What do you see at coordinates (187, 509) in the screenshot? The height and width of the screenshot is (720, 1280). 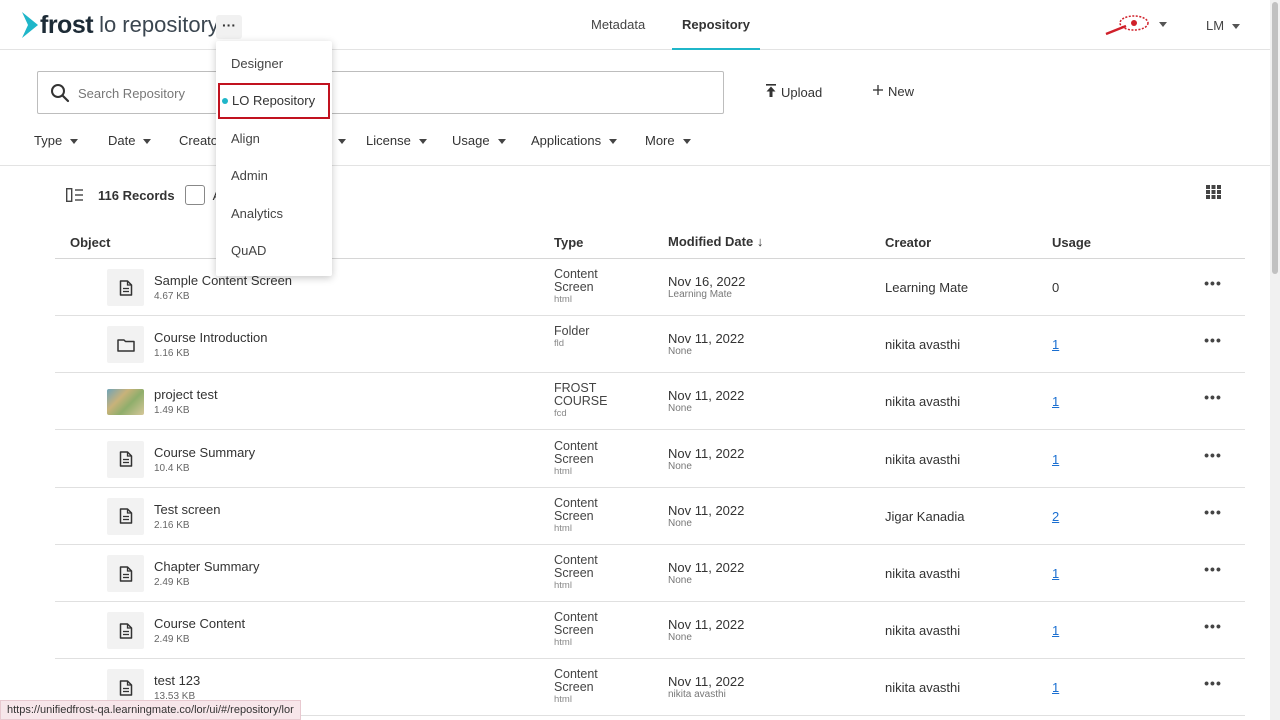 I see `object-name: Test screen` at bounding box center [187, 509].